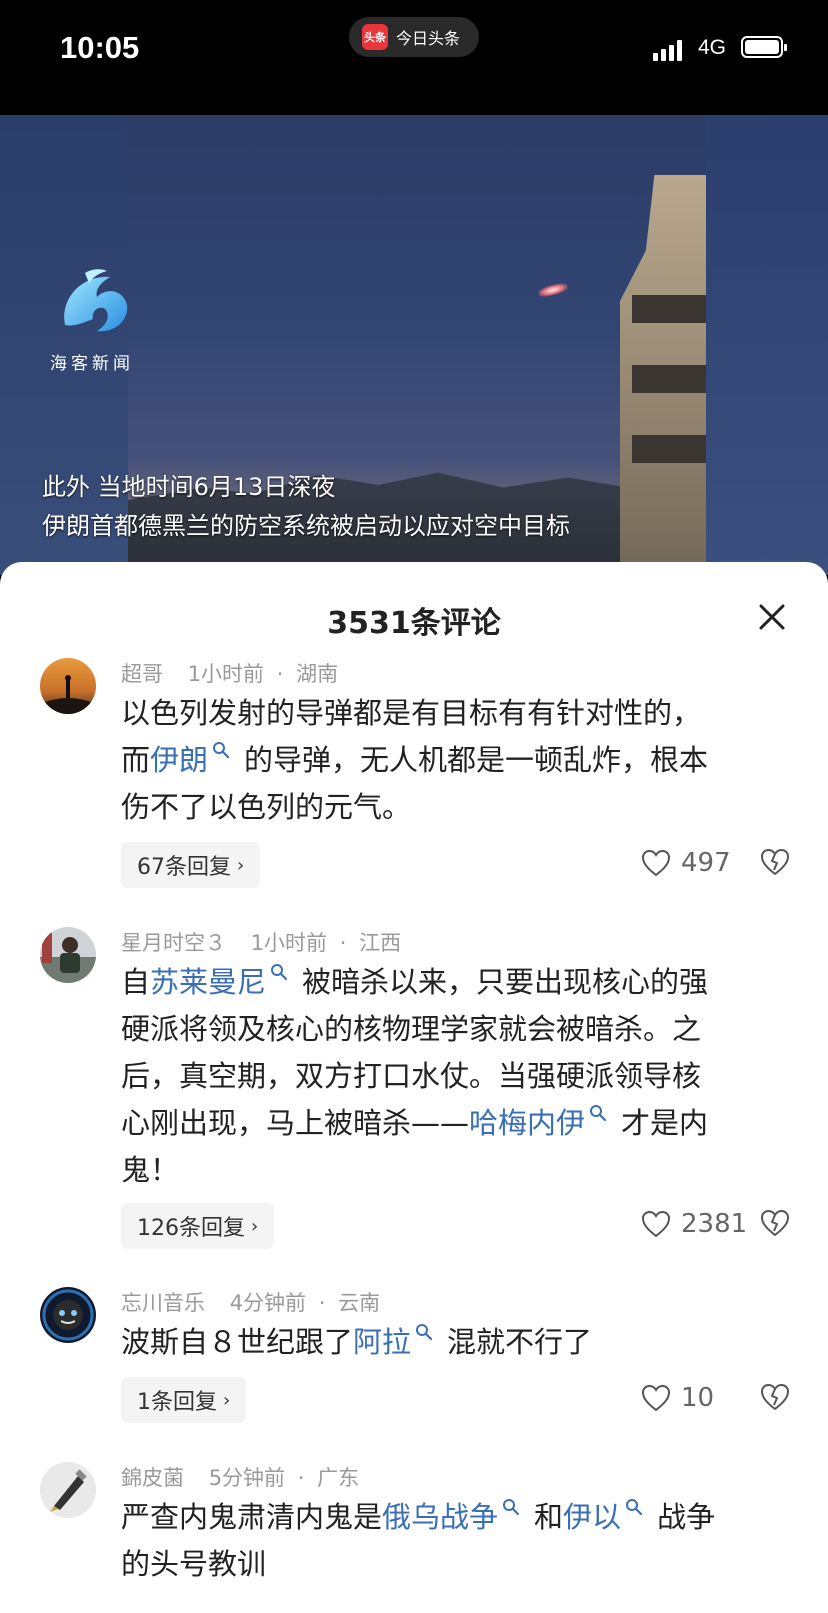 Image resolution: width=828 pixels, height=1613 pixels. Describe the element at coordinates (667, 49) in the screenshot. I see `signal-icon` at that location.